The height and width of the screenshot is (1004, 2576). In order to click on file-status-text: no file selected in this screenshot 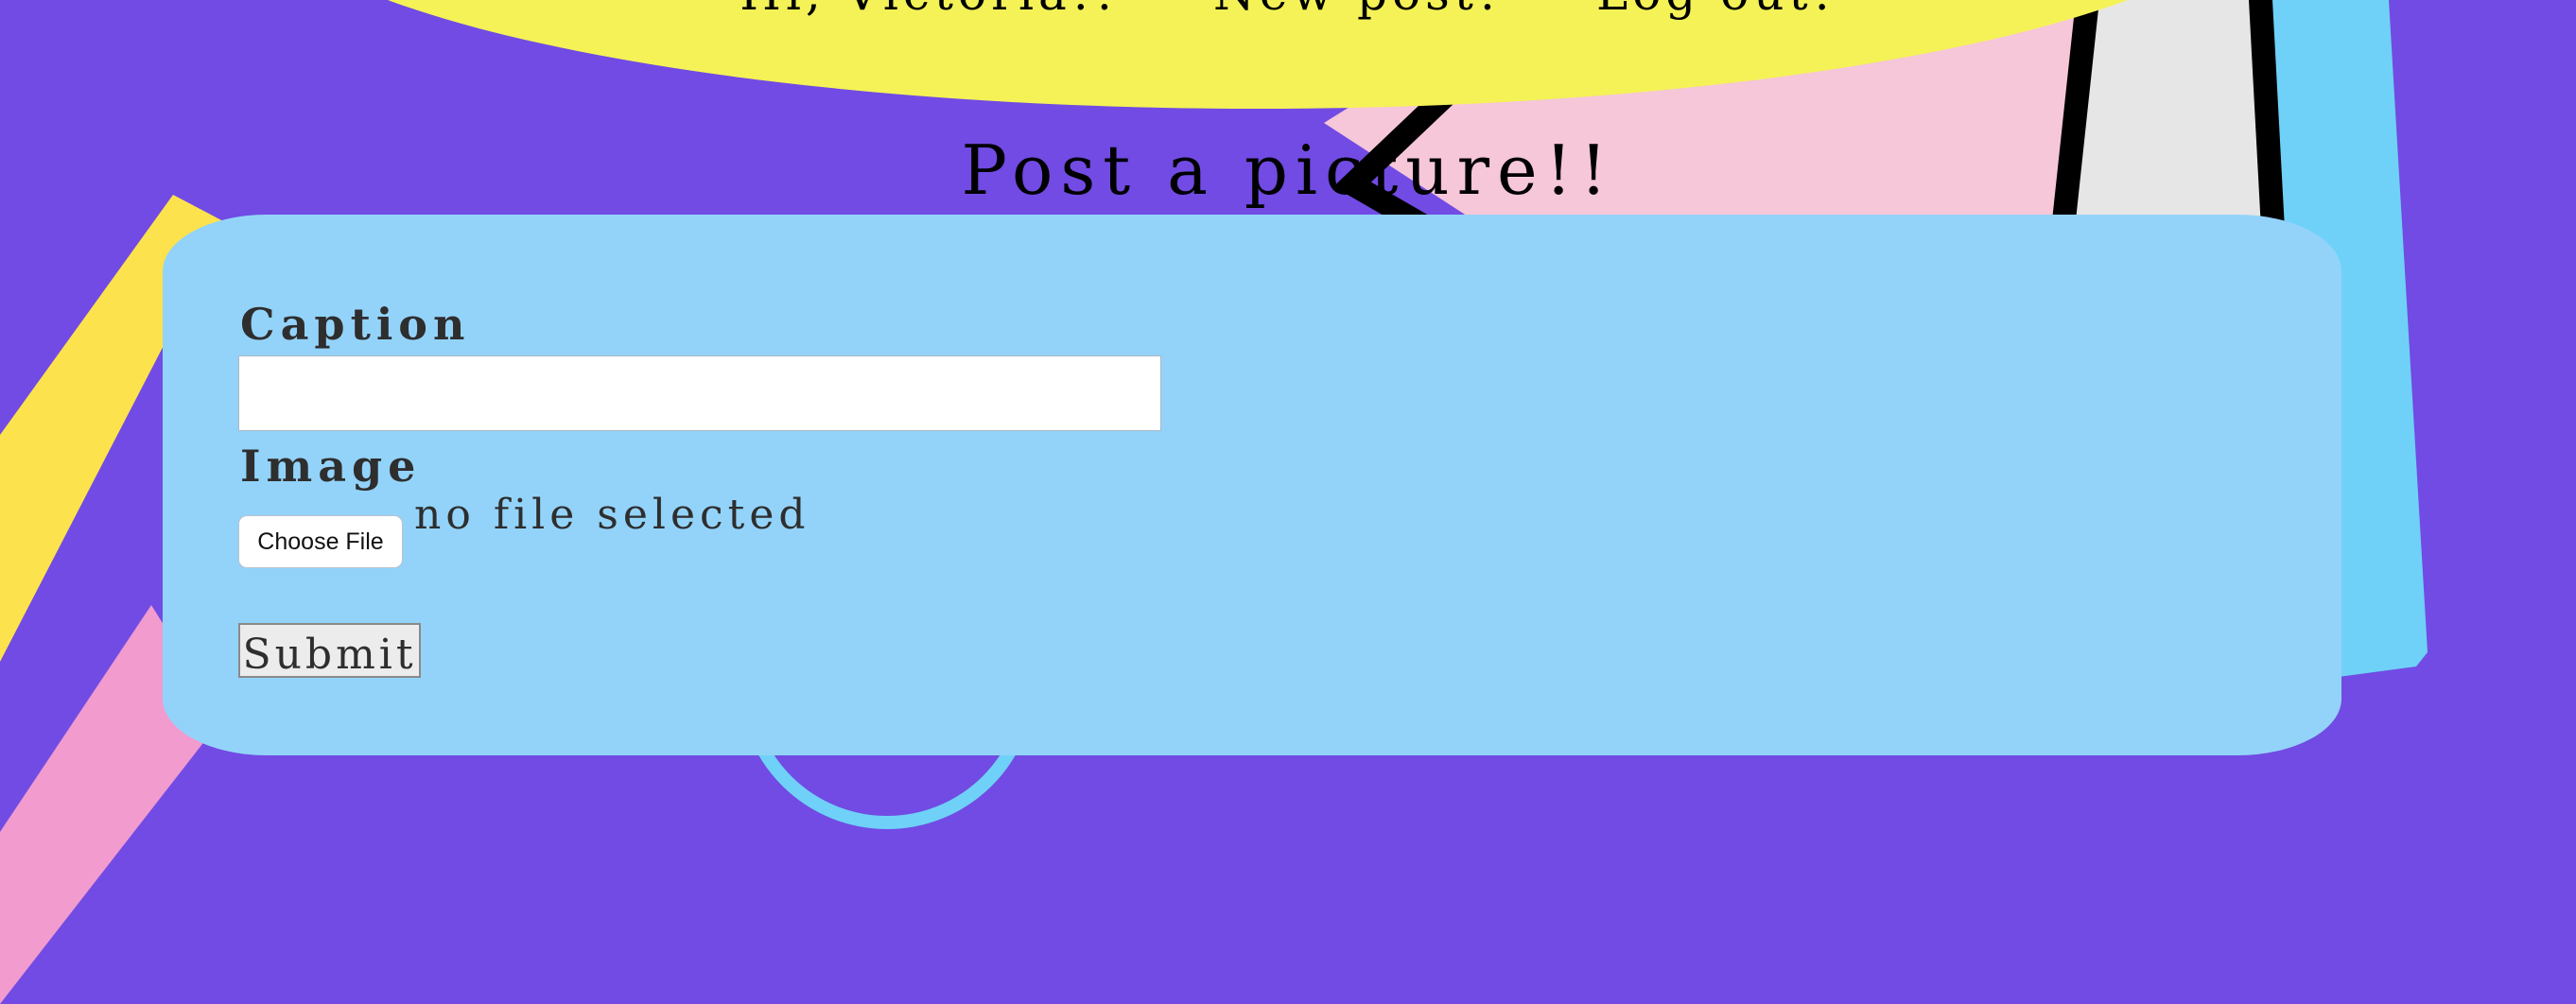, I will do `click(612, 515)`.